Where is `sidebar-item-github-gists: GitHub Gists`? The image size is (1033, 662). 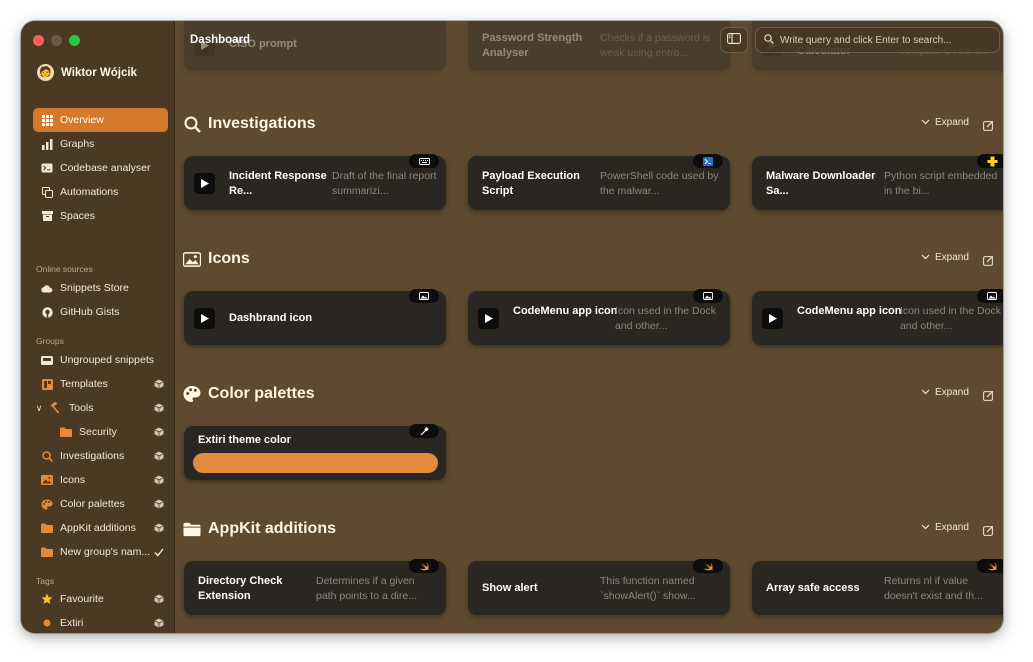 sidebar-item-github-gists: GitHub Gists is located at coordinates (100, 312).